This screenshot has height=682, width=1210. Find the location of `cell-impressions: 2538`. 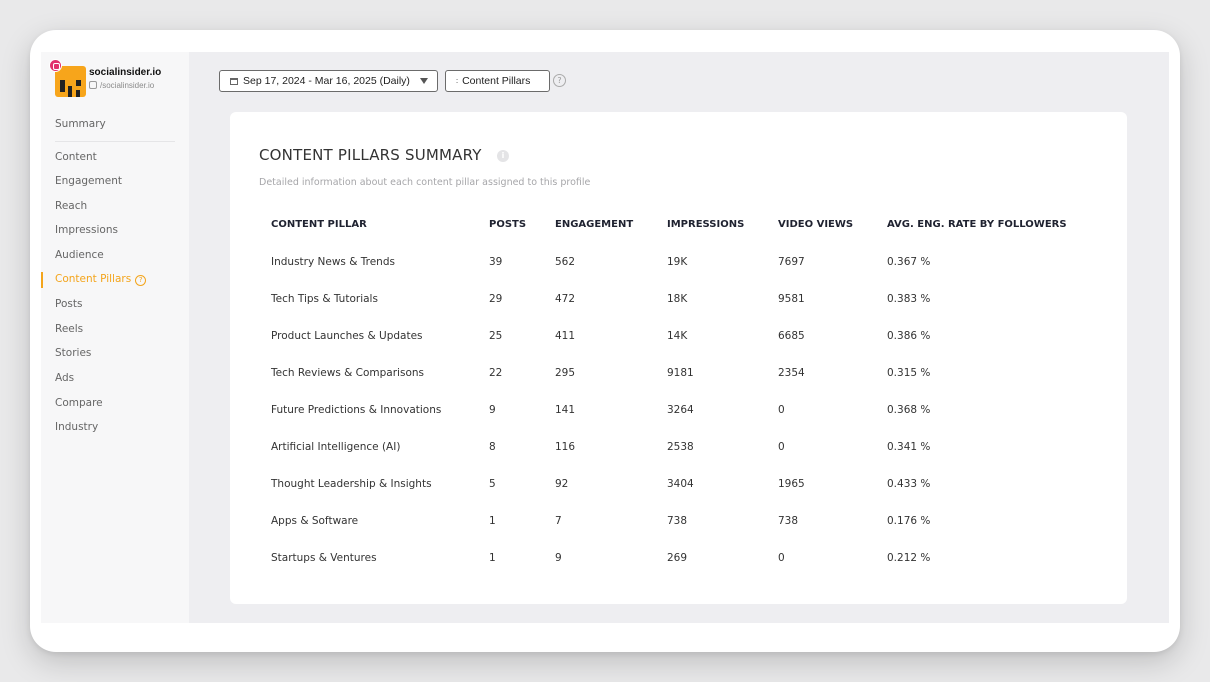

cell-impressions: 2538 is located at coordinates (680, 447).